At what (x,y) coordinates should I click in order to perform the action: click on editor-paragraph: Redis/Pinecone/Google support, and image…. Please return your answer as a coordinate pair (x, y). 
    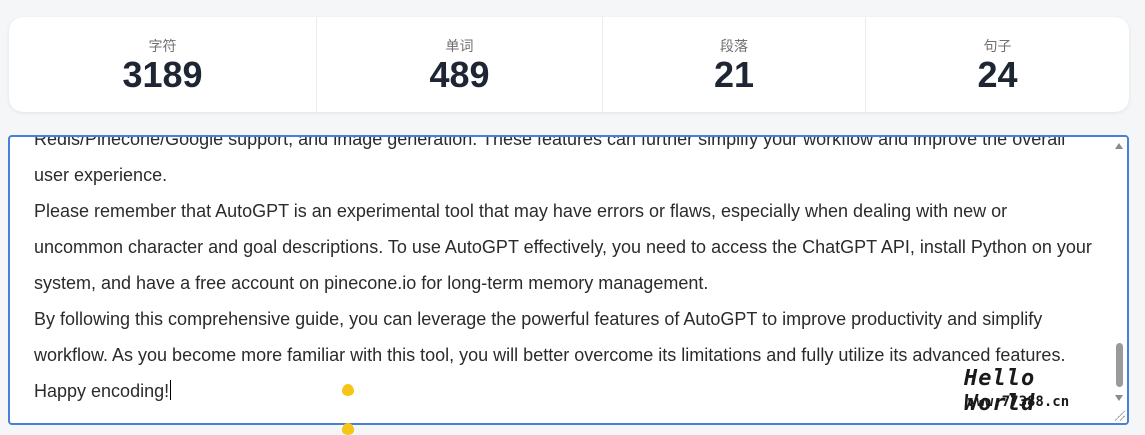
    Looking at the image, I should click on (564, 165).